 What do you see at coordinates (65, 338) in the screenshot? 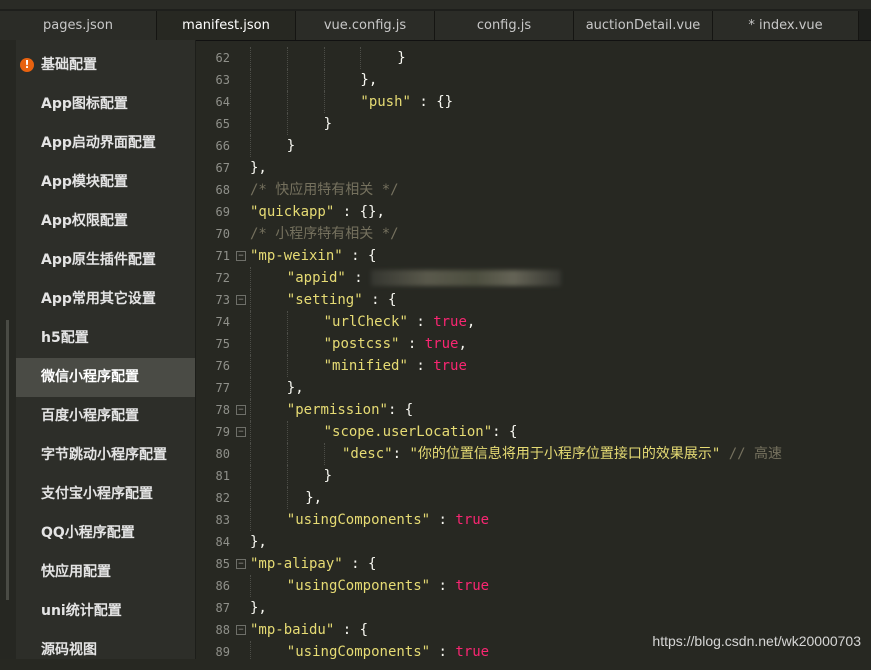
I see `sidebar-item-label: h5配置` at bounding box center [65, 338].